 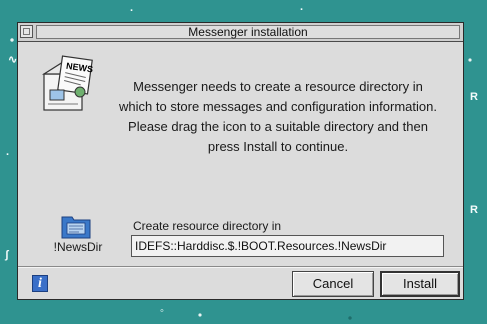 What do you see at coordinates (67, 83) in the screenshot?
I see `news-app-icon: NEWS` at bounding box center [67, 83].